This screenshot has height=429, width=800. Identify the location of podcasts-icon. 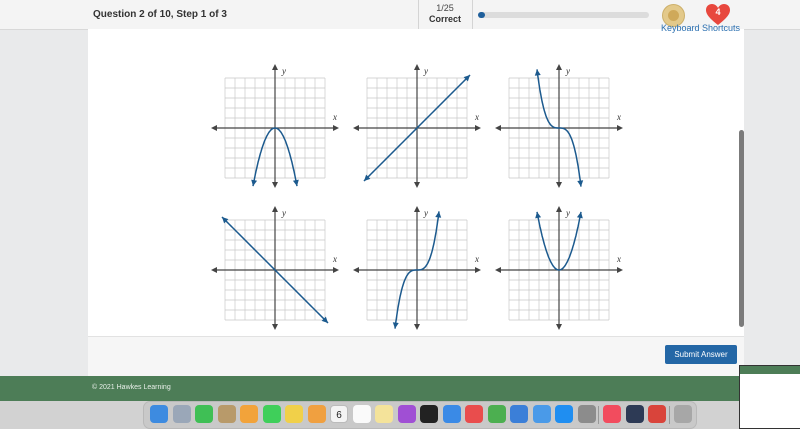
(406, 414).